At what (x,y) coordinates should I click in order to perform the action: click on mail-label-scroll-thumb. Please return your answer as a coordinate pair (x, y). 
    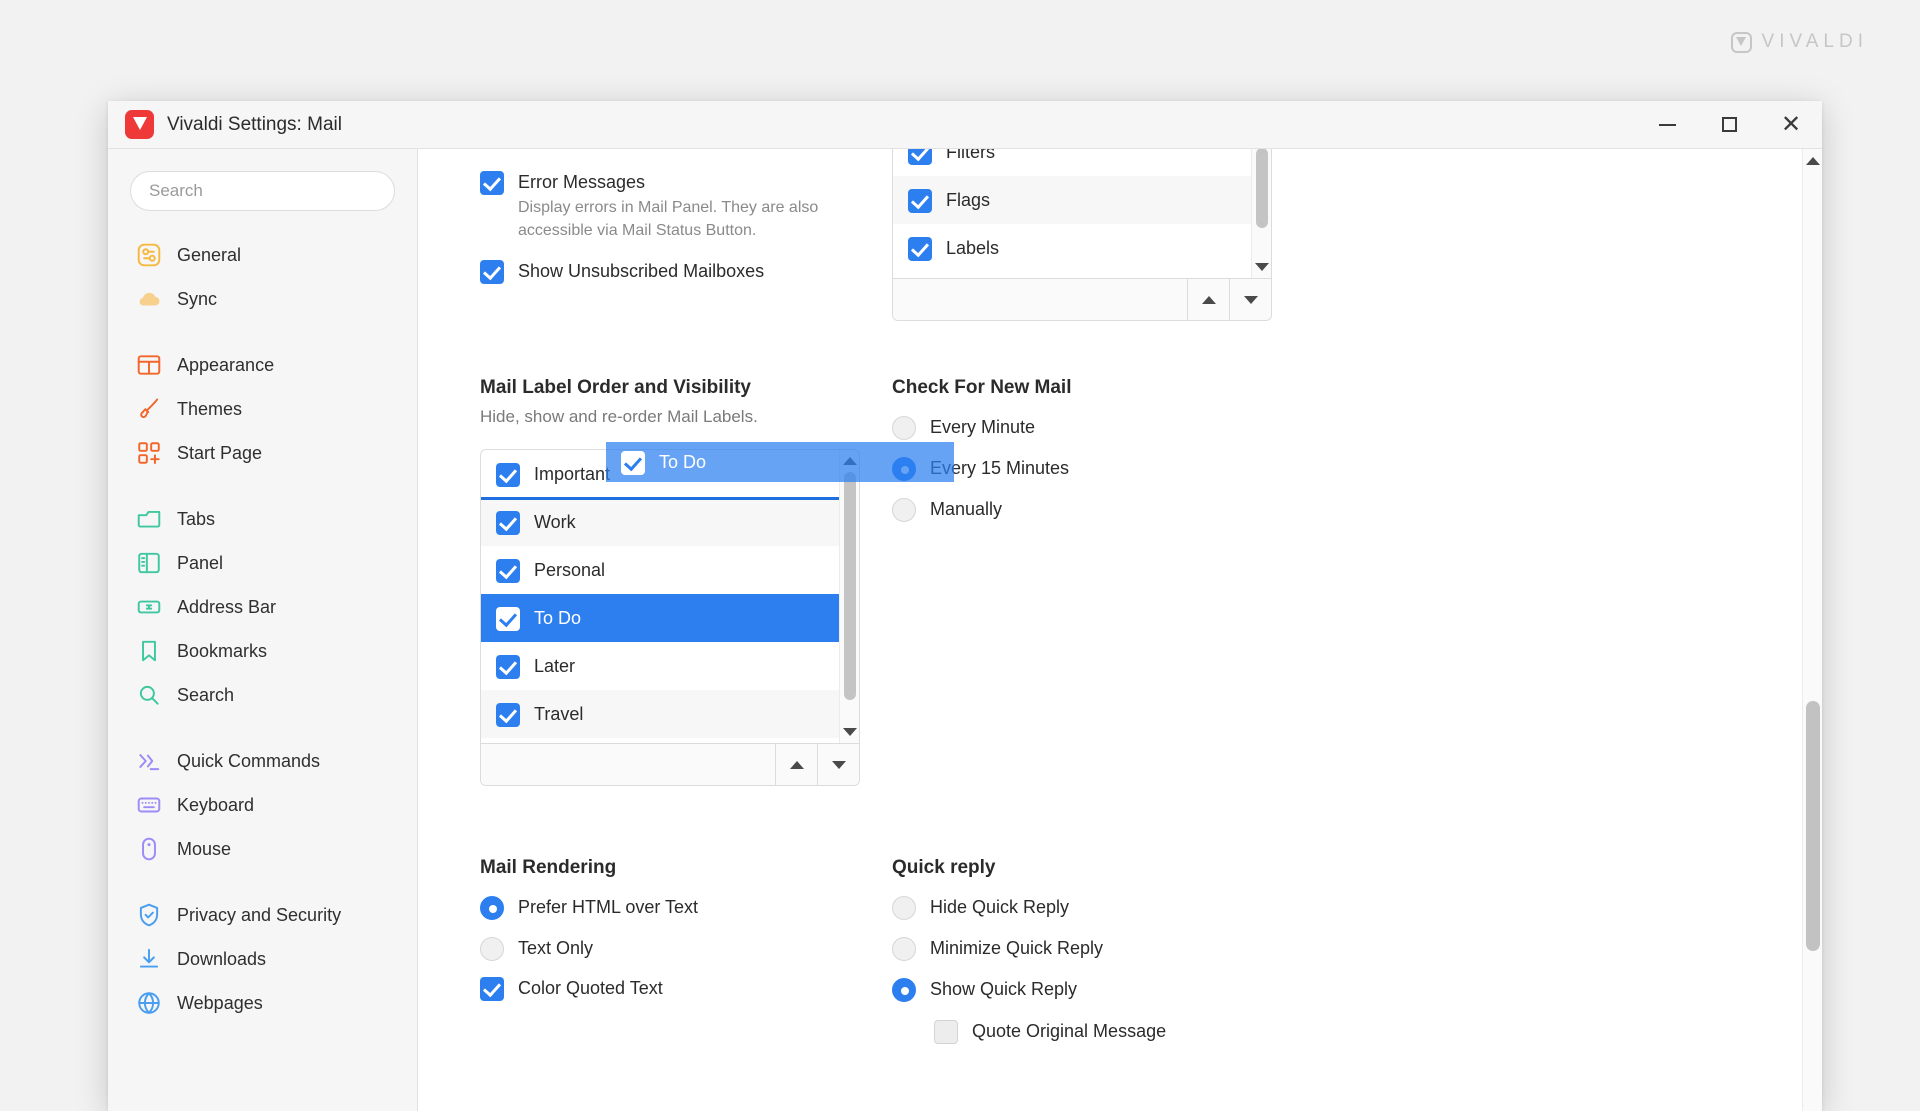
    Looking at the image, I should click on (850, 586).